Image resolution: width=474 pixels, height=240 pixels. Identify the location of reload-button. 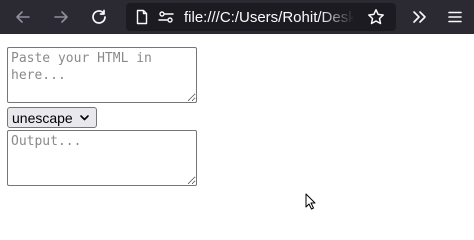
(99, 17).